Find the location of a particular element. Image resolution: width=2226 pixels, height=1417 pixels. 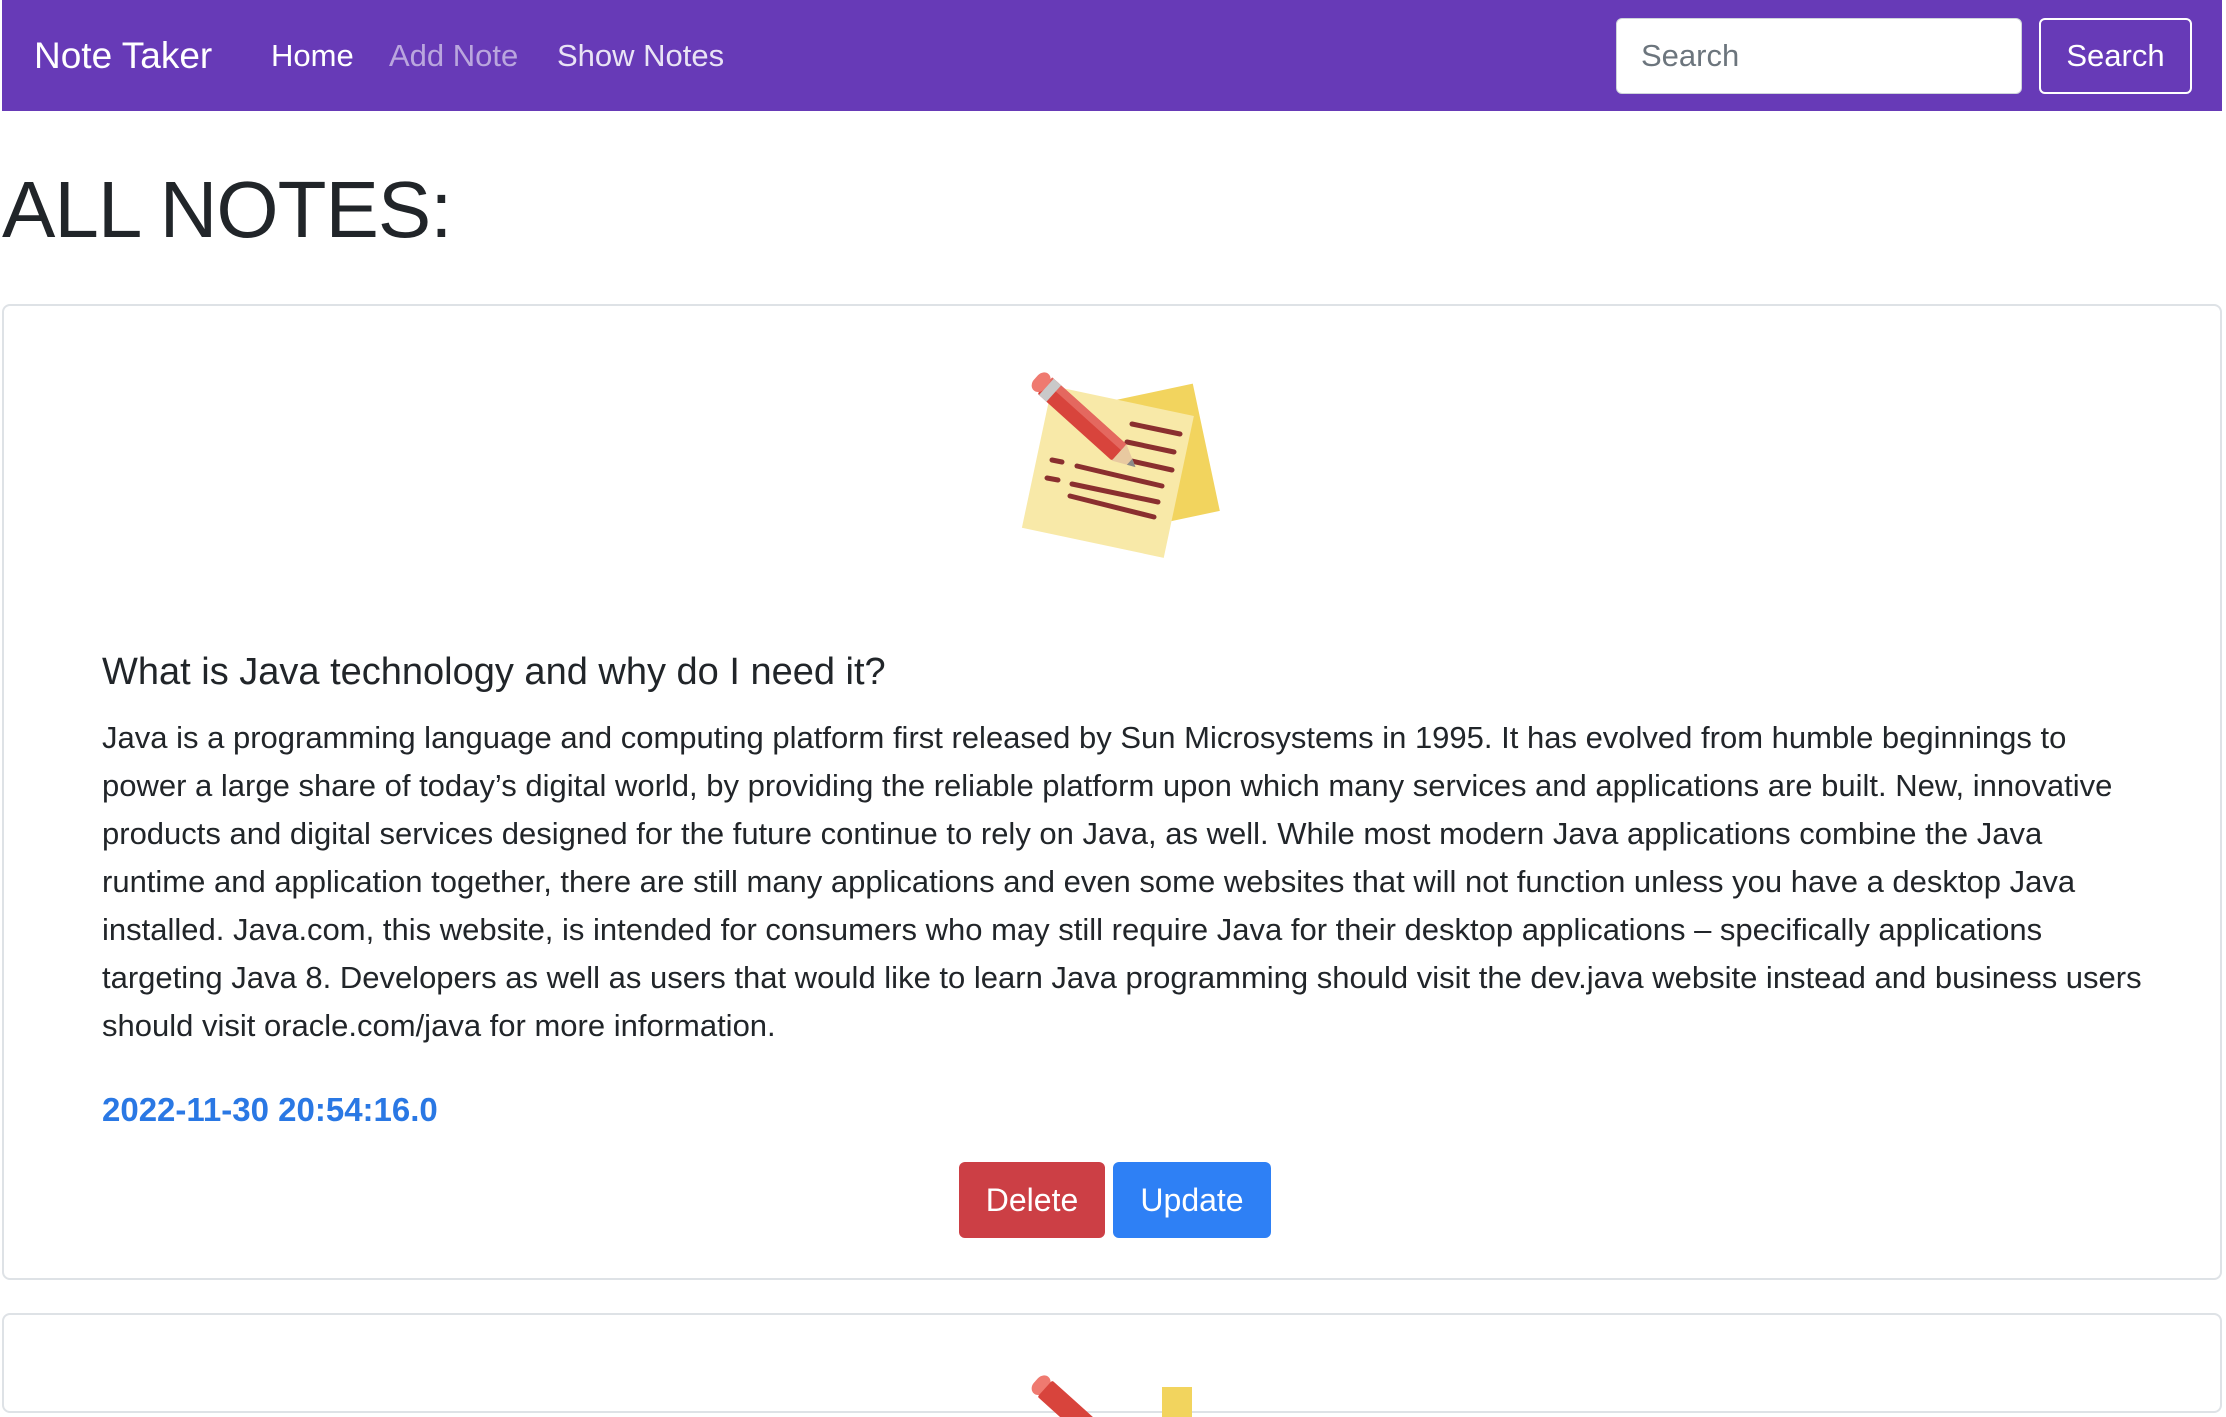

note-date: 2022-11-30 20:54:16.0 is located at coordinates (270, 1109).